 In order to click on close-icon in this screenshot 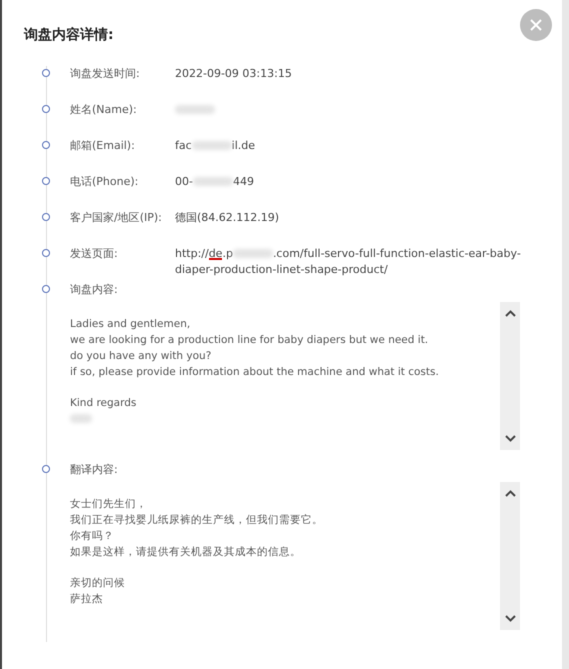, I will do `click(536, 25)`.